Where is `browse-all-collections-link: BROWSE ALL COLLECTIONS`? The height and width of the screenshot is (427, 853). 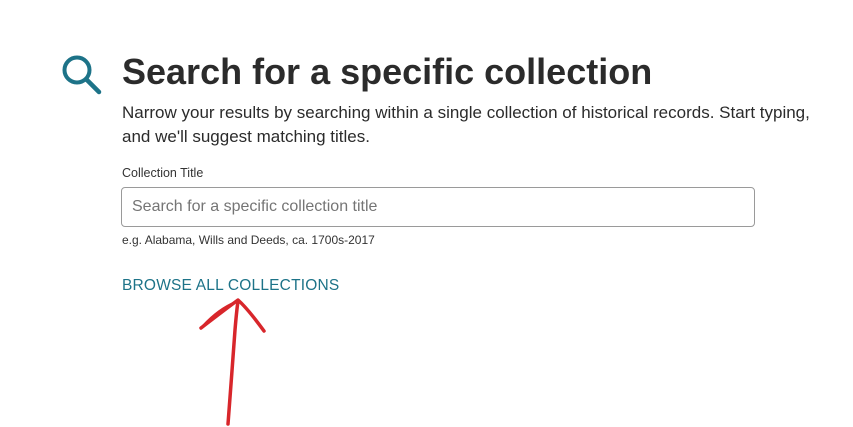
browse-all-collections-link: BROWSE ALL COLLECTIONS is located at coordinates (230, 286).